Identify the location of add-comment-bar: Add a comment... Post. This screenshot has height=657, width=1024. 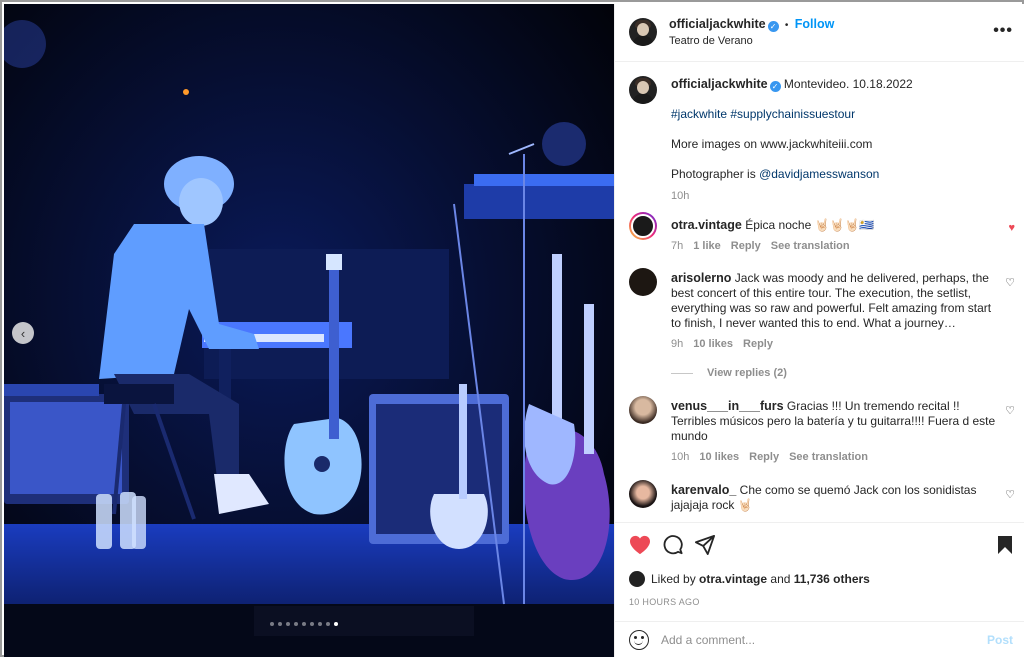
(819, 639).